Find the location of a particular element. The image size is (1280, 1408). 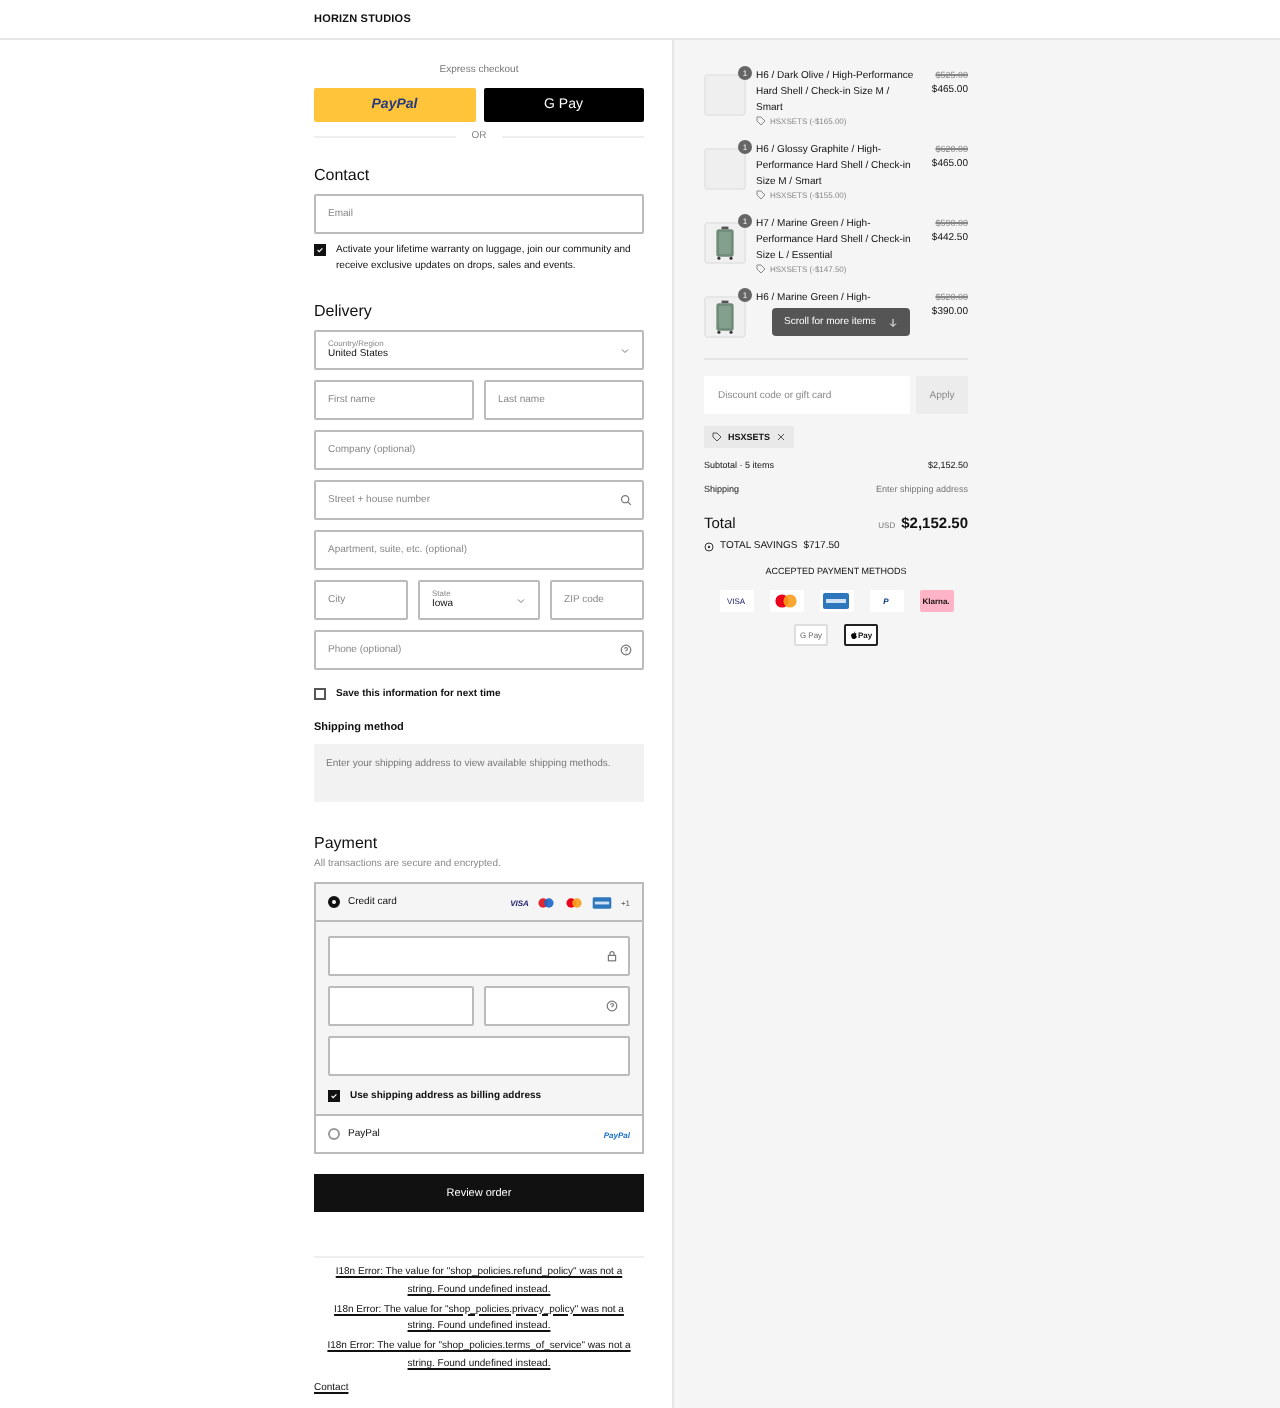

maestro-logo-icon is located at coordinates (546, 902).